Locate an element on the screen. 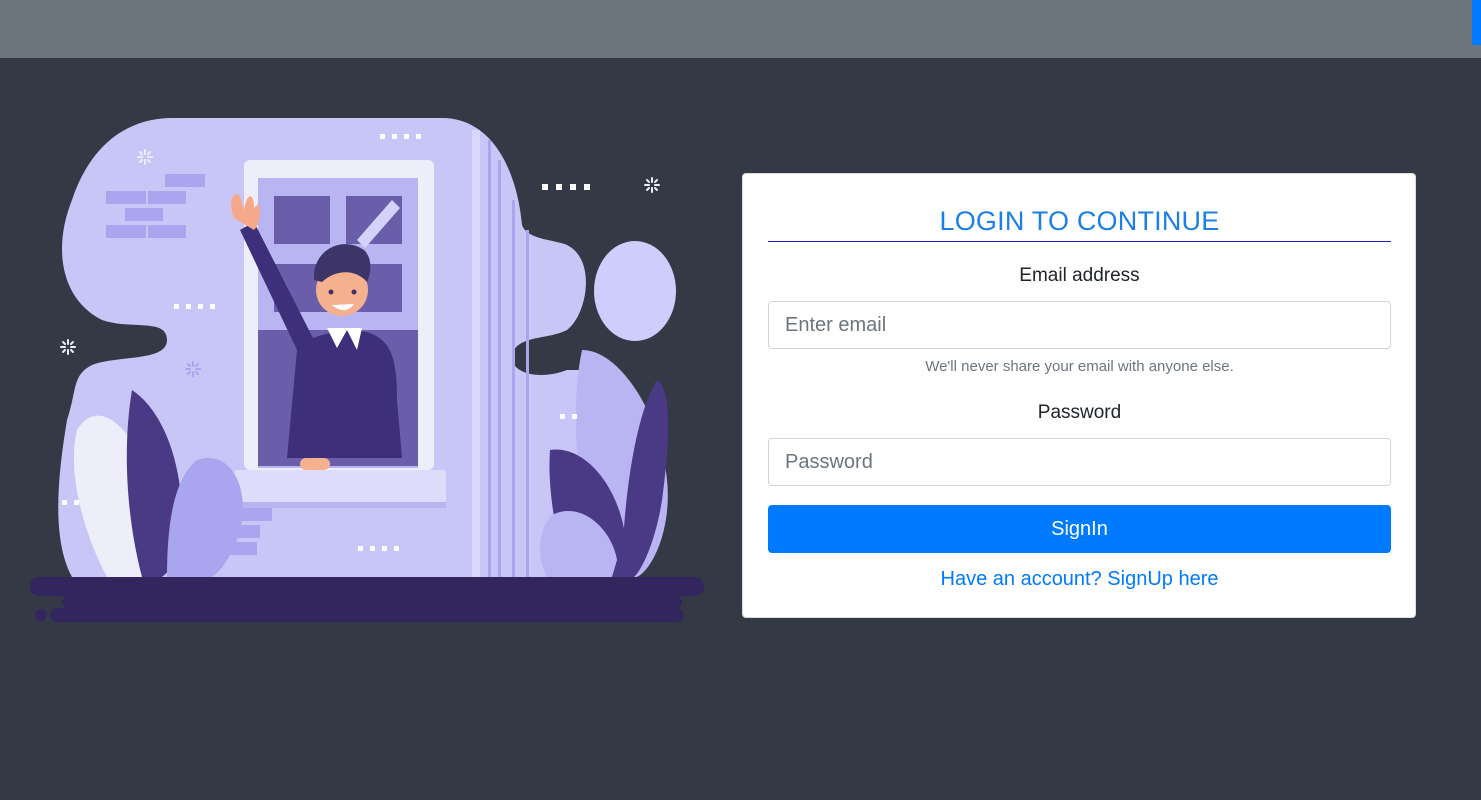 Image resolution: width=1481 pixels, height=800 pixels. background-oval is located at coordinates (635, 291).